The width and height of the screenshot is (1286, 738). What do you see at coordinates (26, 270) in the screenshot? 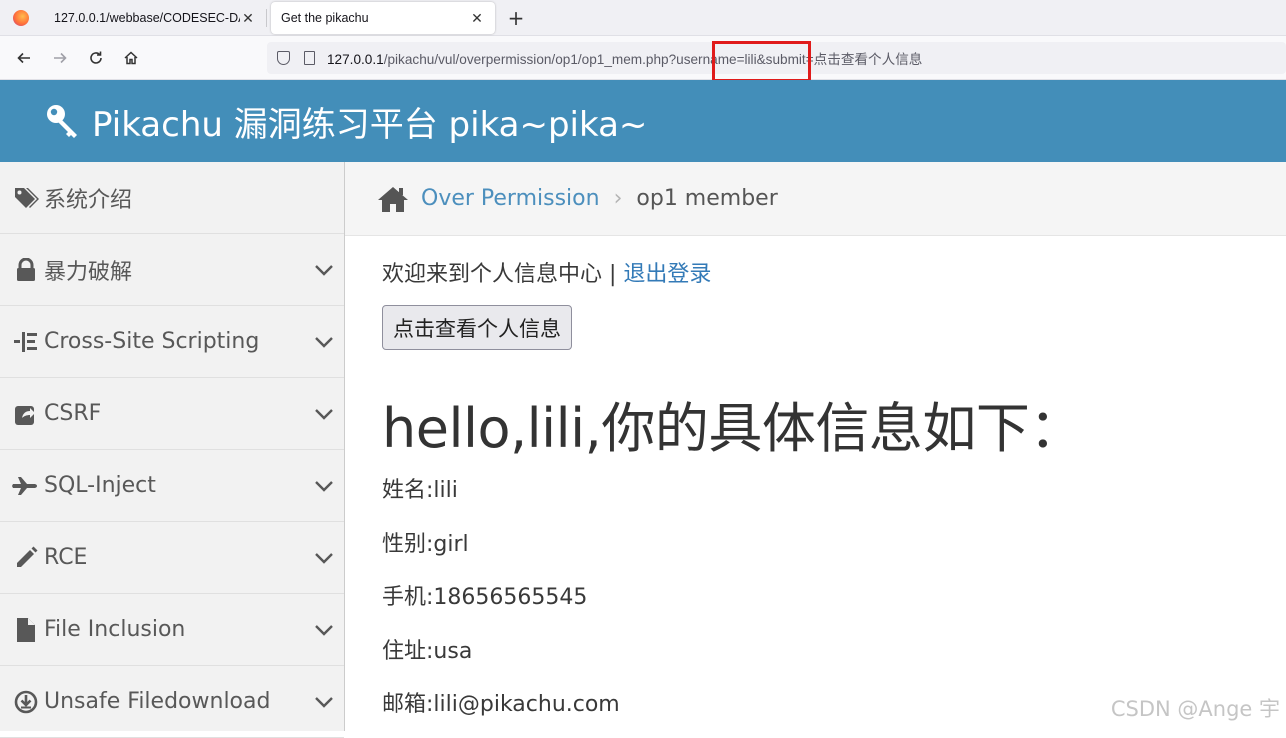
I see `lock-icon` at bounding box center [26, 270].